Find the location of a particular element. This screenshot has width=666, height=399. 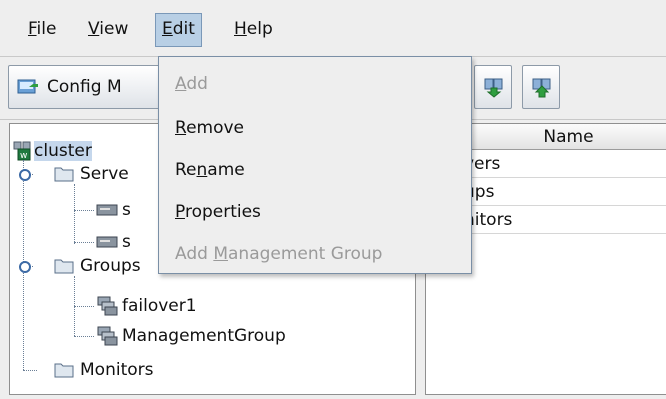

menu-file: File is located at coordinates (42, 29).